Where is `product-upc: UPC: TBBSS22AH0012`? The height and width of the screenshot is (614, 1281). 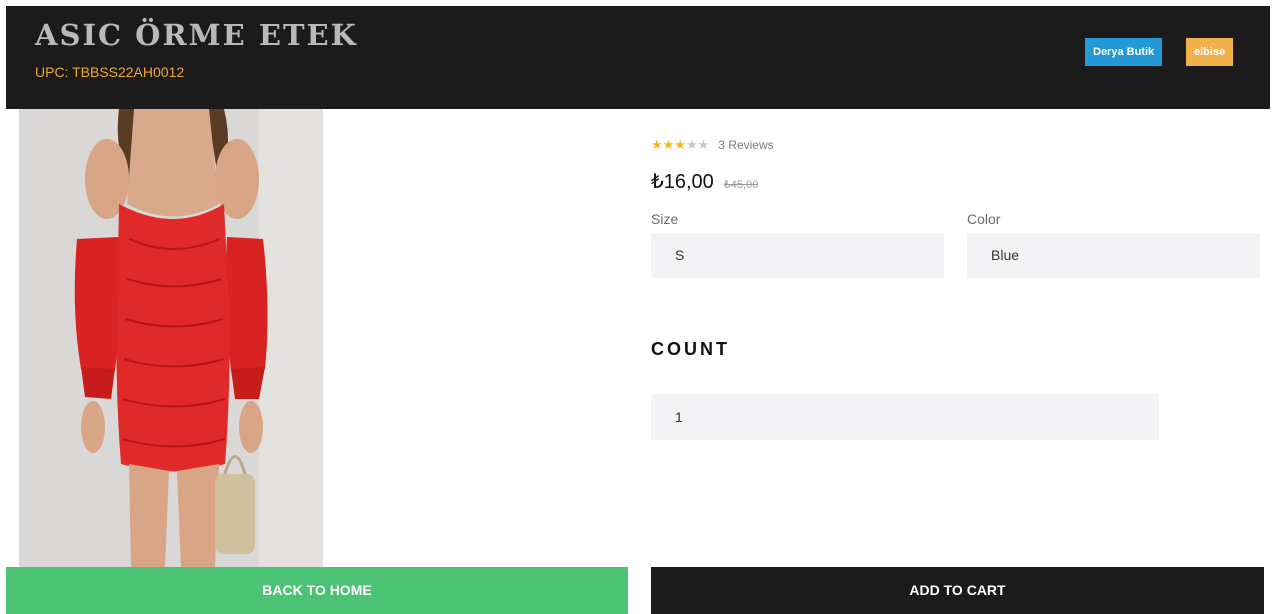 product-upc: UPC: TBBSS22AH0012 is located at coordinates (110, 72).